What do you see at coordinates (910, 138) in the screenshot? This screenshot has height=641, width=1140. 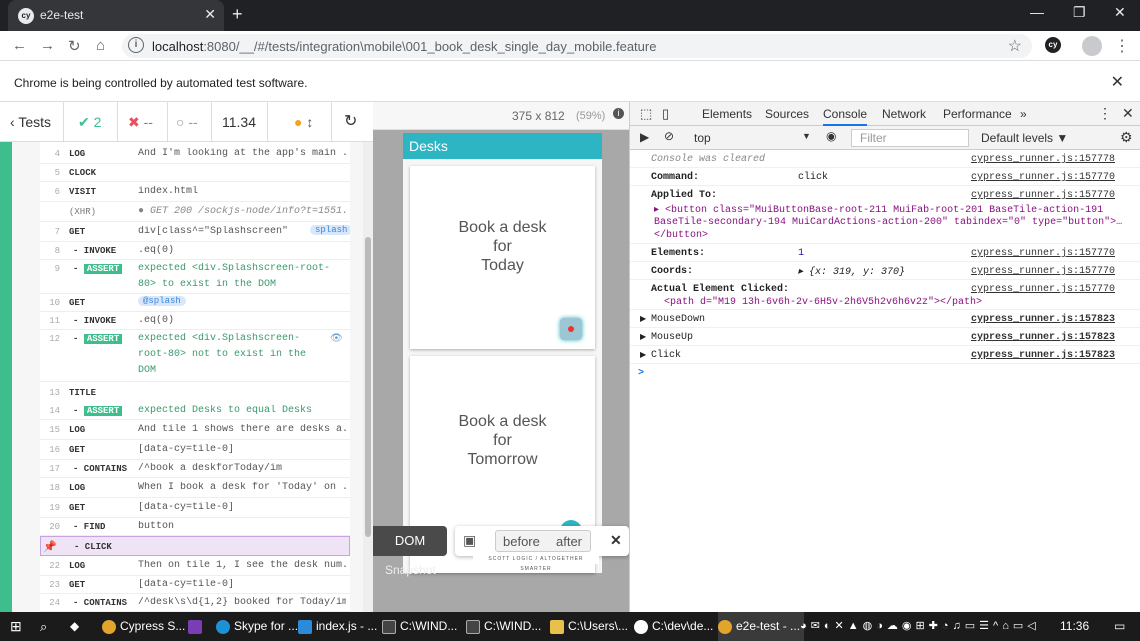 I see `filter-input: Filter` at bounding box center [910, 138].